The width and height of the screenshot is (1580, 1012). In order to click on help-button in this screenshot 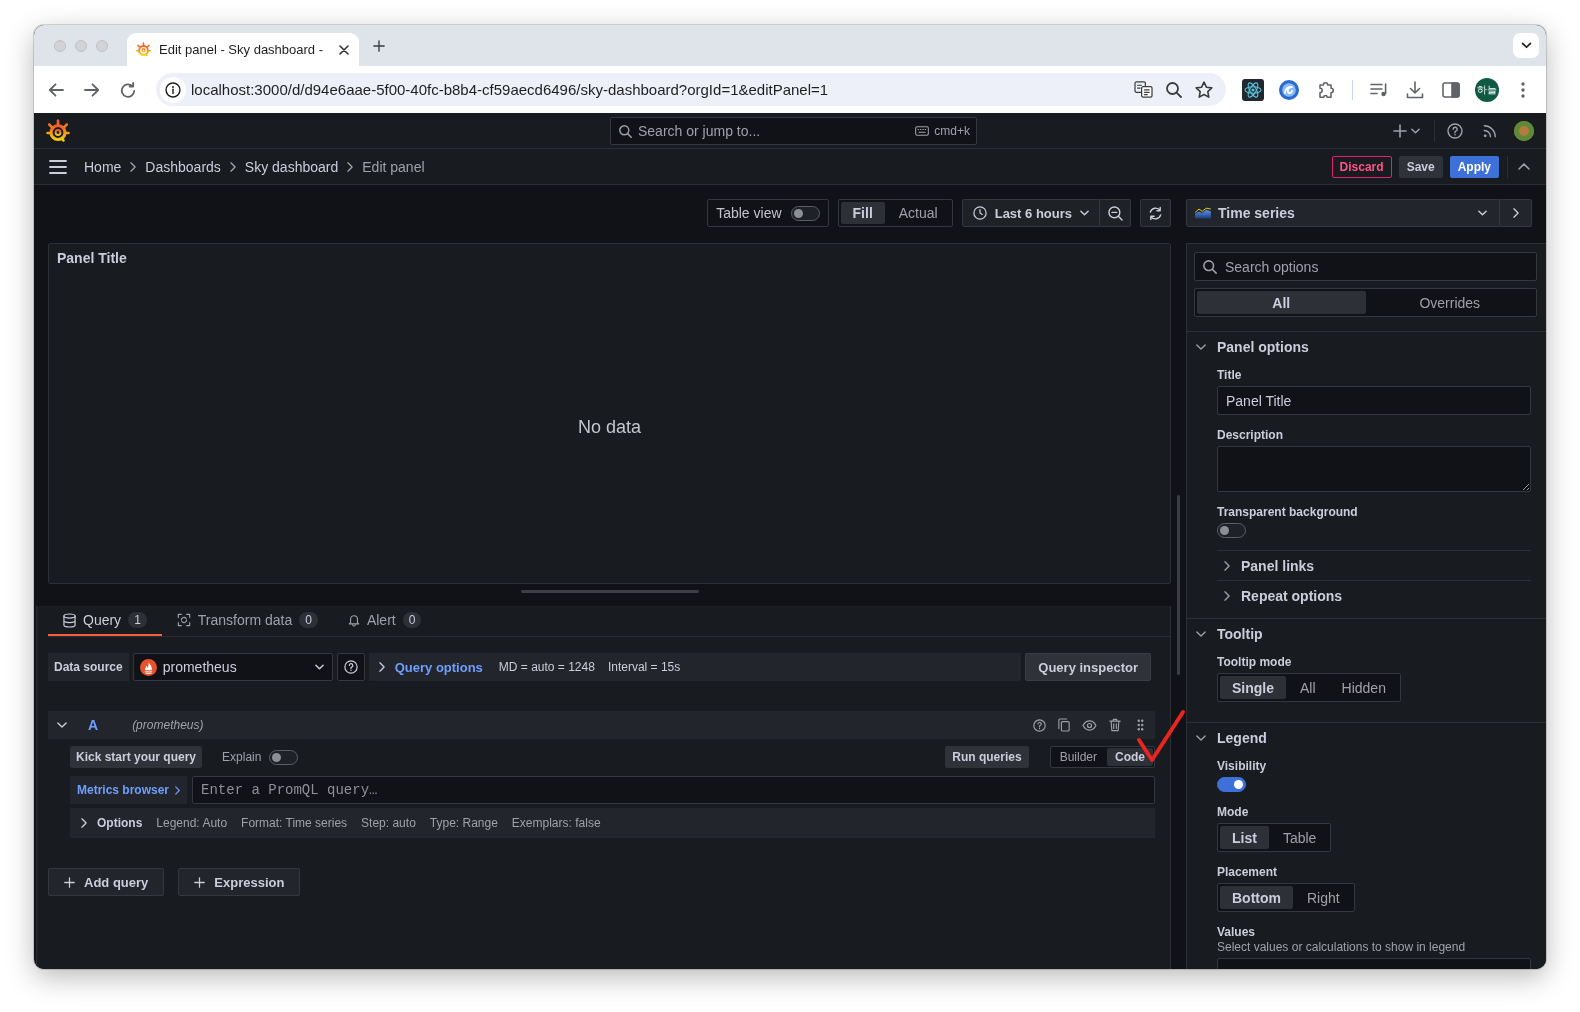, I will do `click(350, 667)`.